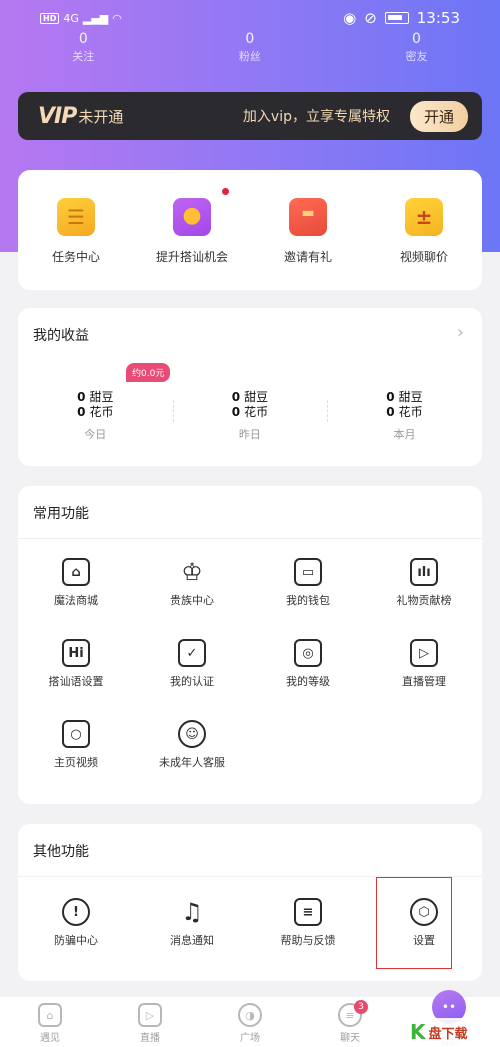 The width and height of the screenshot is (500, 1047). I want to click on earnings-today: 0 甜豆 0 花币 今日, so click(95, 416).